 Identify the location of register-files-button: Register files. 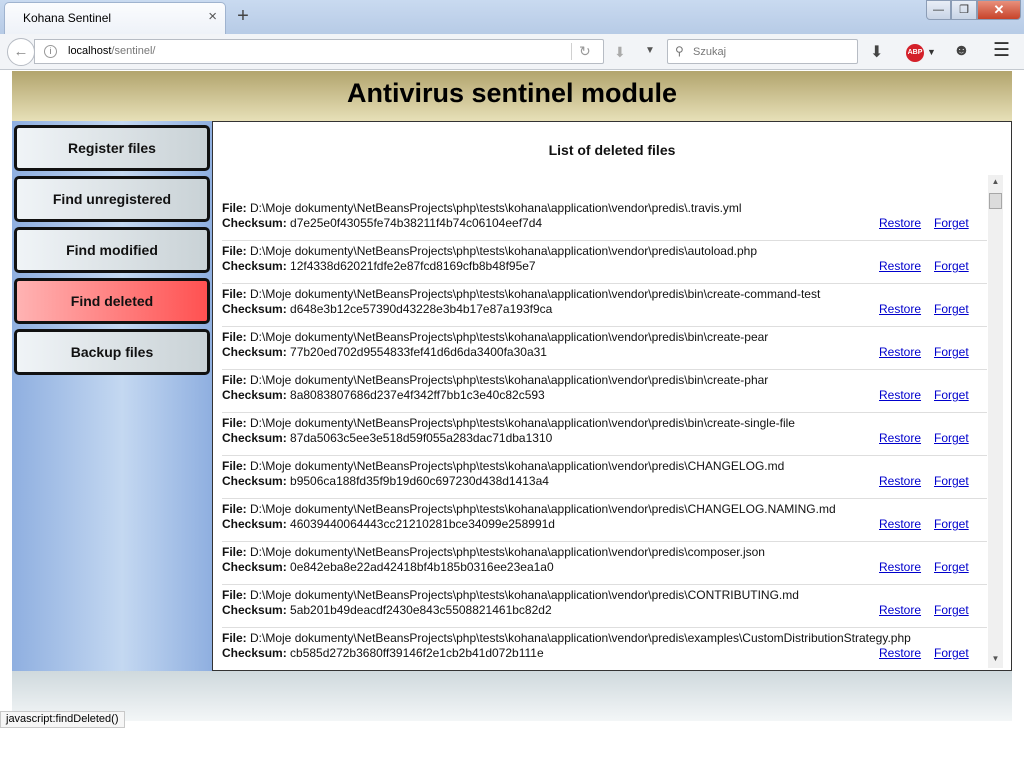
(112, 148).